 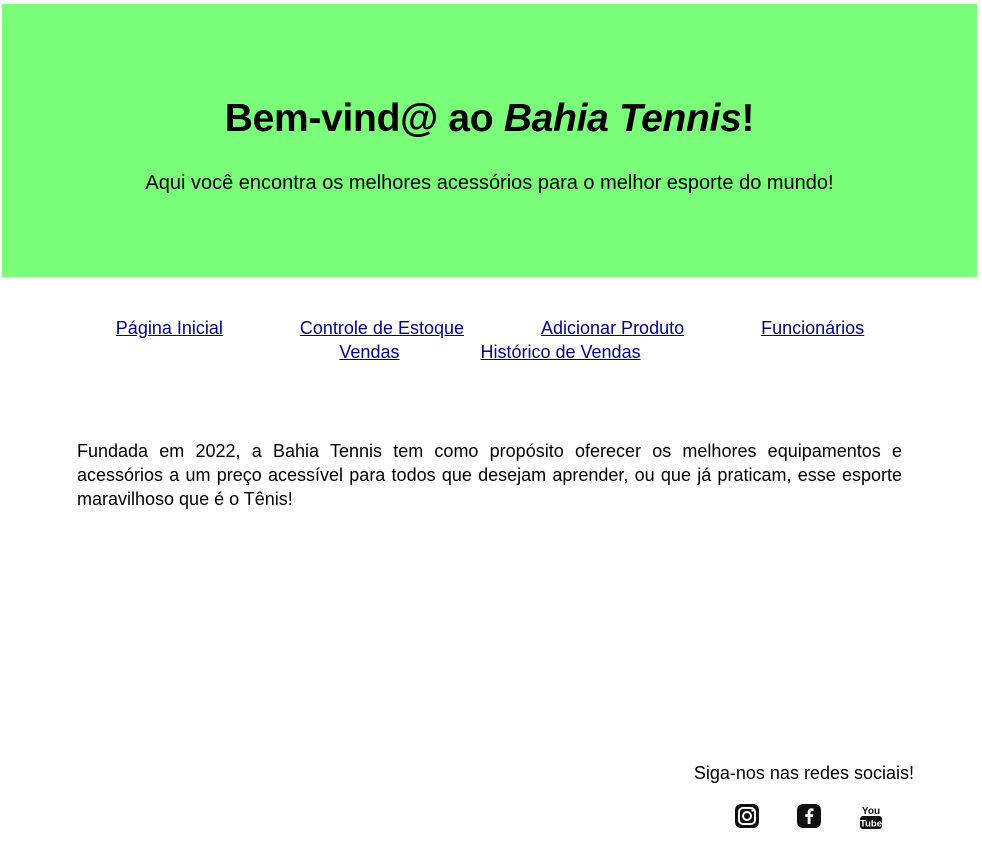 I want to click on youtube-icon: You Tube, so click(x=871, y=816).